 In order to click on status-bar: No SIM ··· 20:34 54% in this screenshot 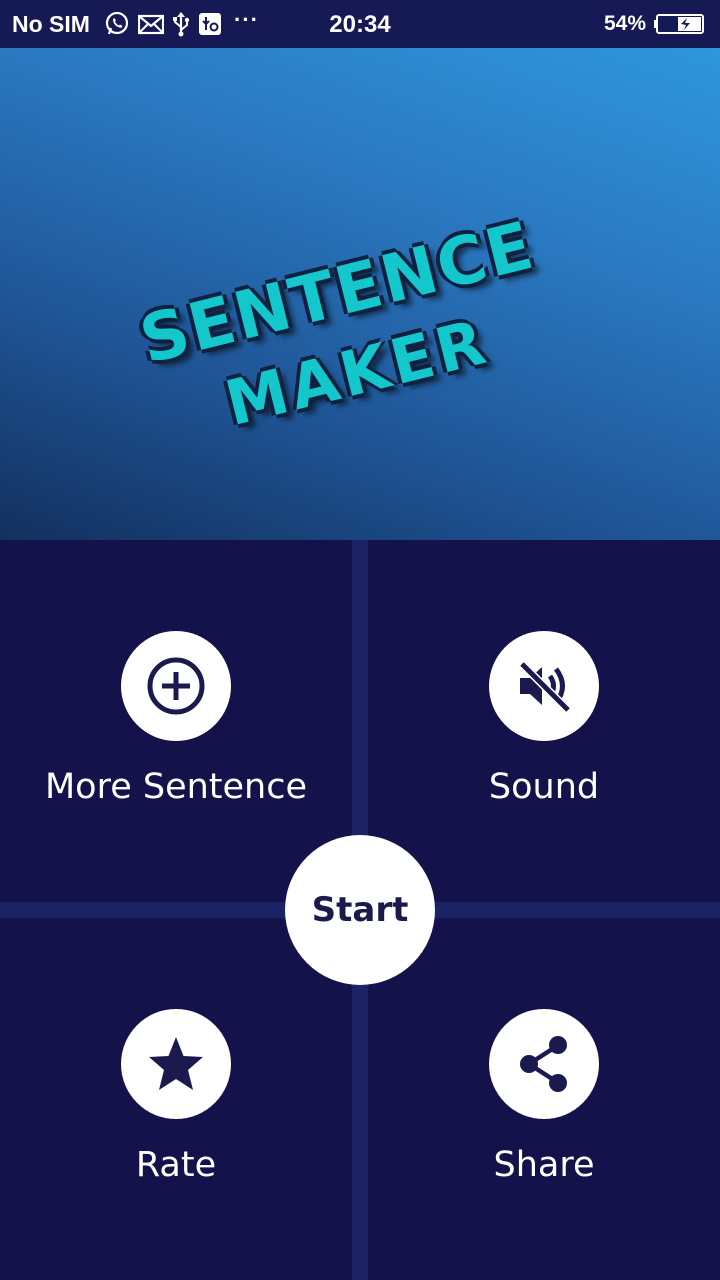, I will do `click(360, 24)`.